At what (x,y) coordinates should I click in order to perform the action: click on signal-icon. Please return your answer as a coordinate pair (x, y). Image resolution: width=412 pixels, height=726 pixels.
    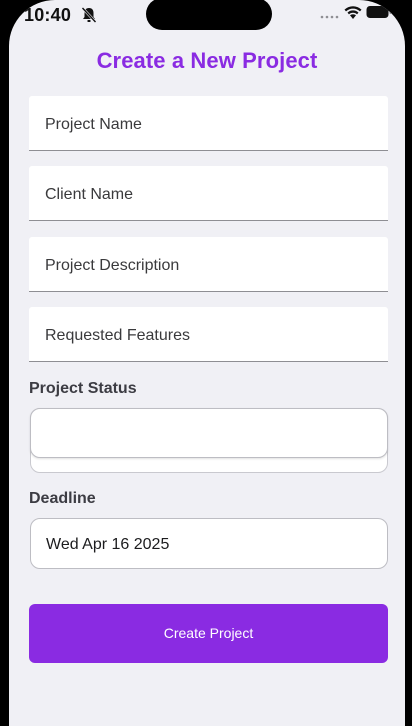
    Looking at the image, I should click on (329, 17).